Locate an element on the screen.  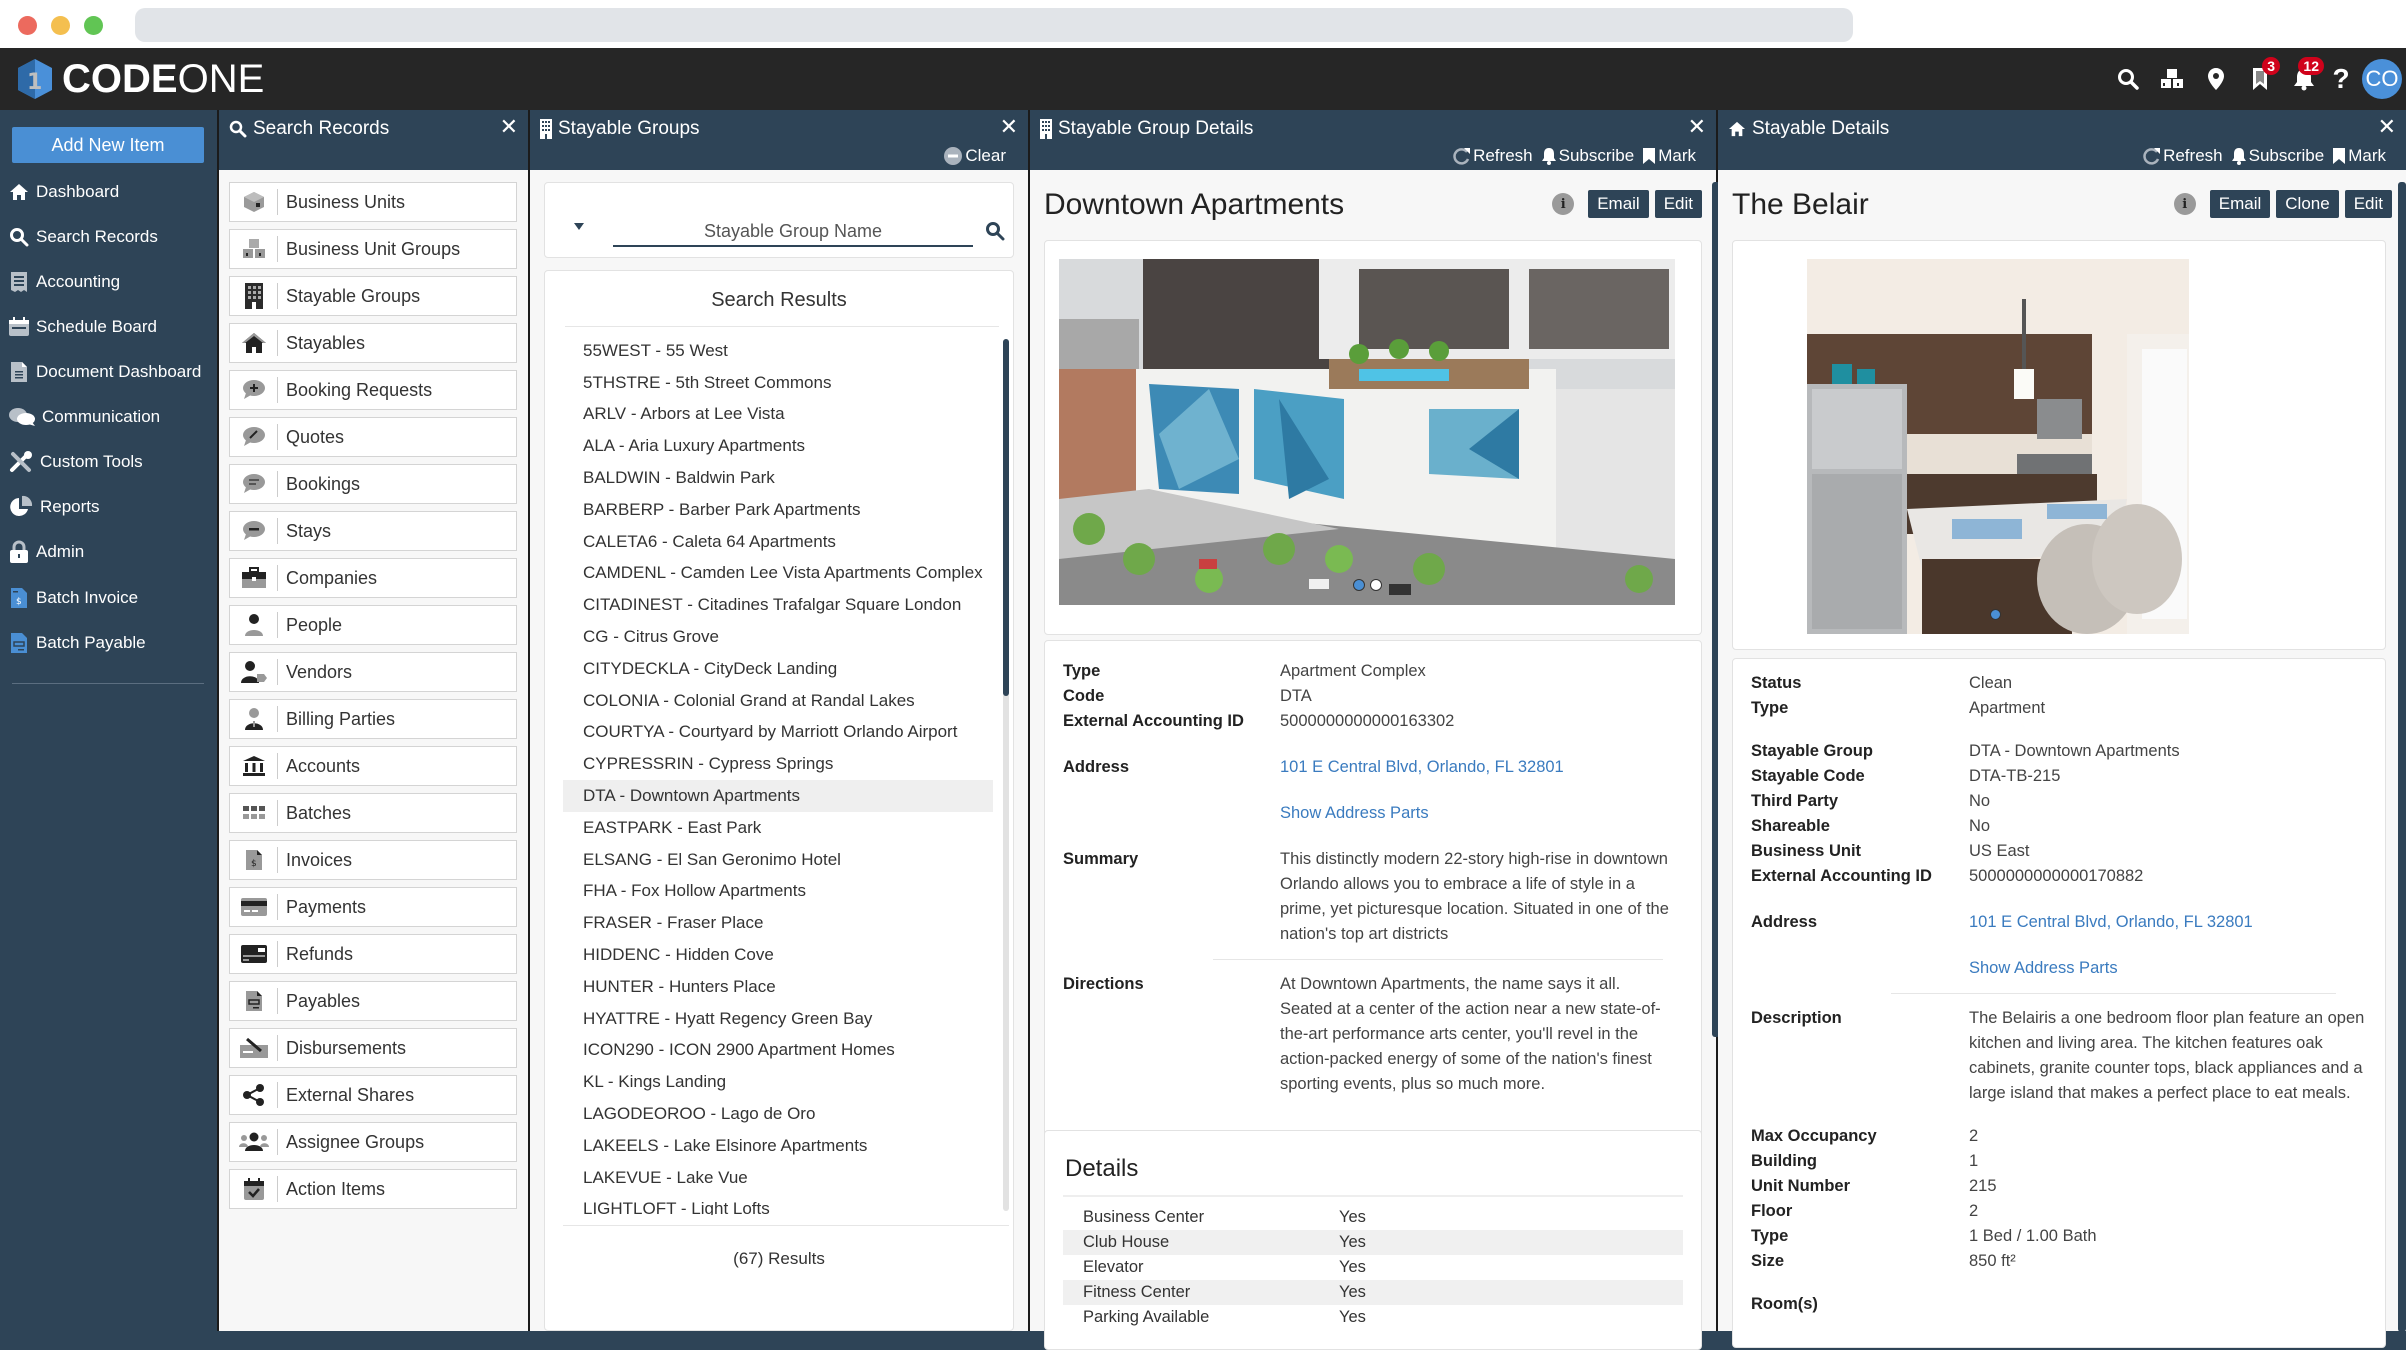
sidebar-item-custom-tools: Custom Tools is located at coordinates (75, 462).